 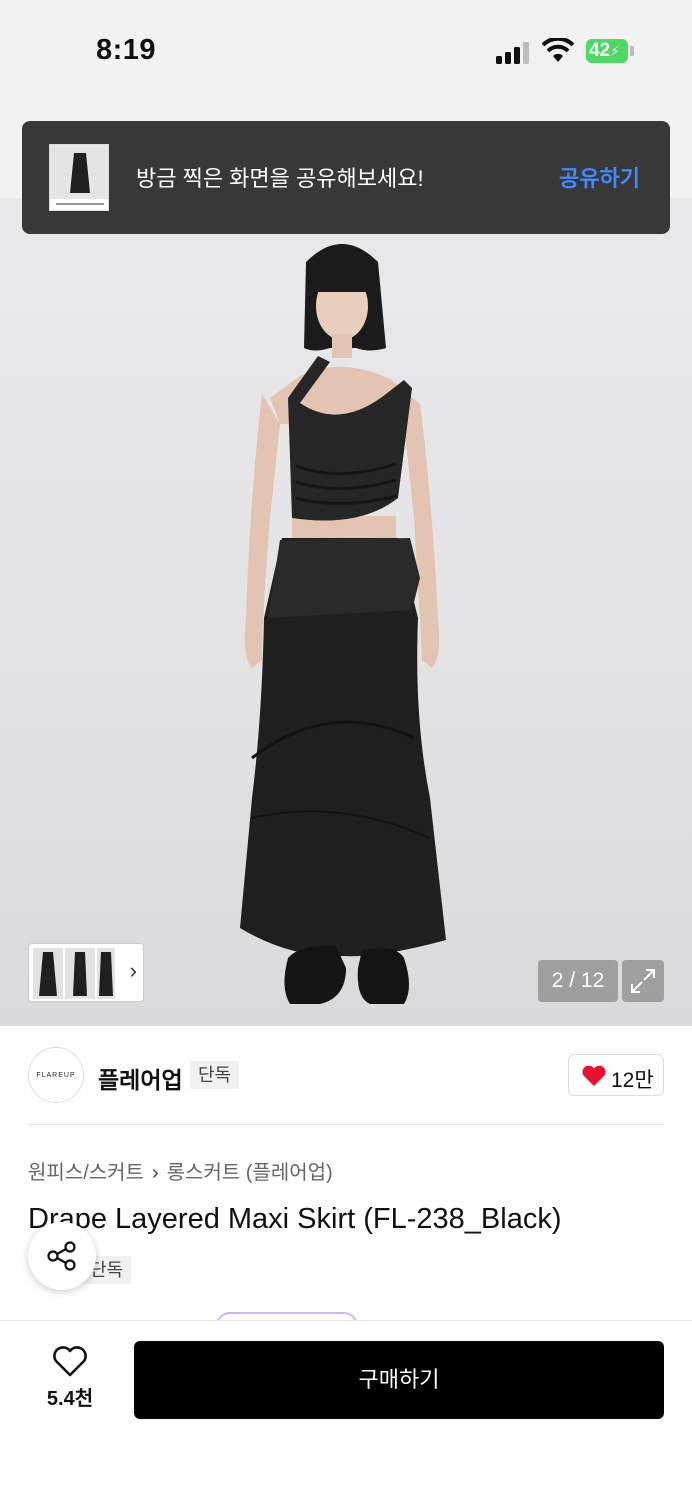 What do you see at coordinates (600, 50) in the screenshot?
I see `battery-level: 42` at bounding box center [600, 50].